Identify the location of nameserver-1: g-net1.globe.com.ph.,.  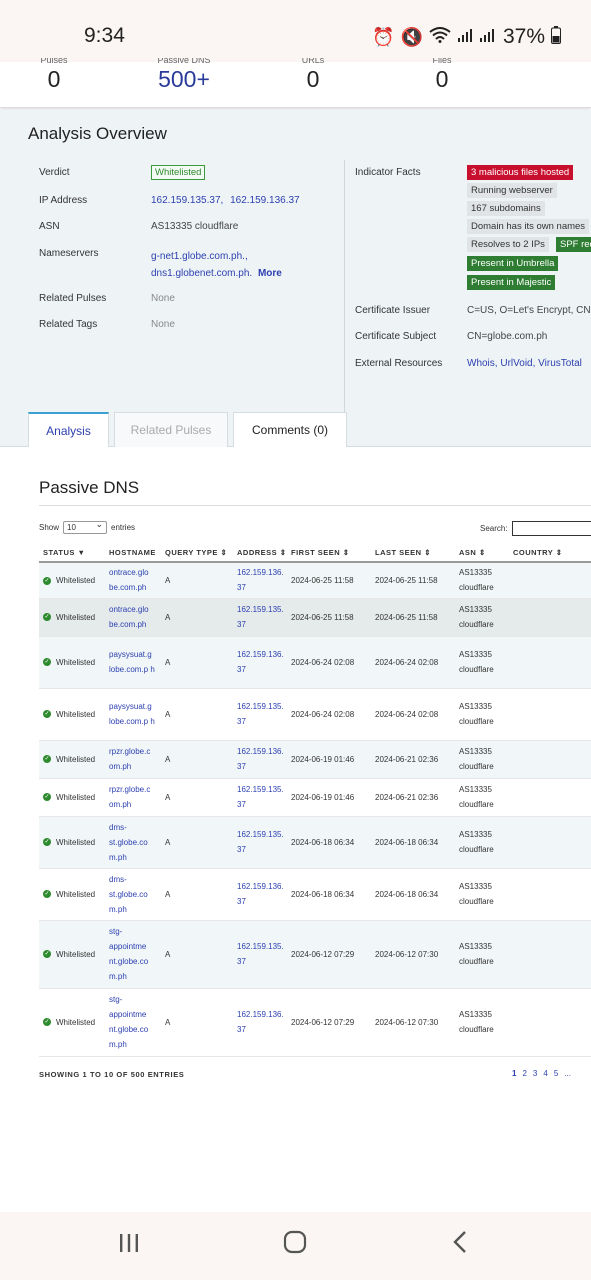
(216, 256).